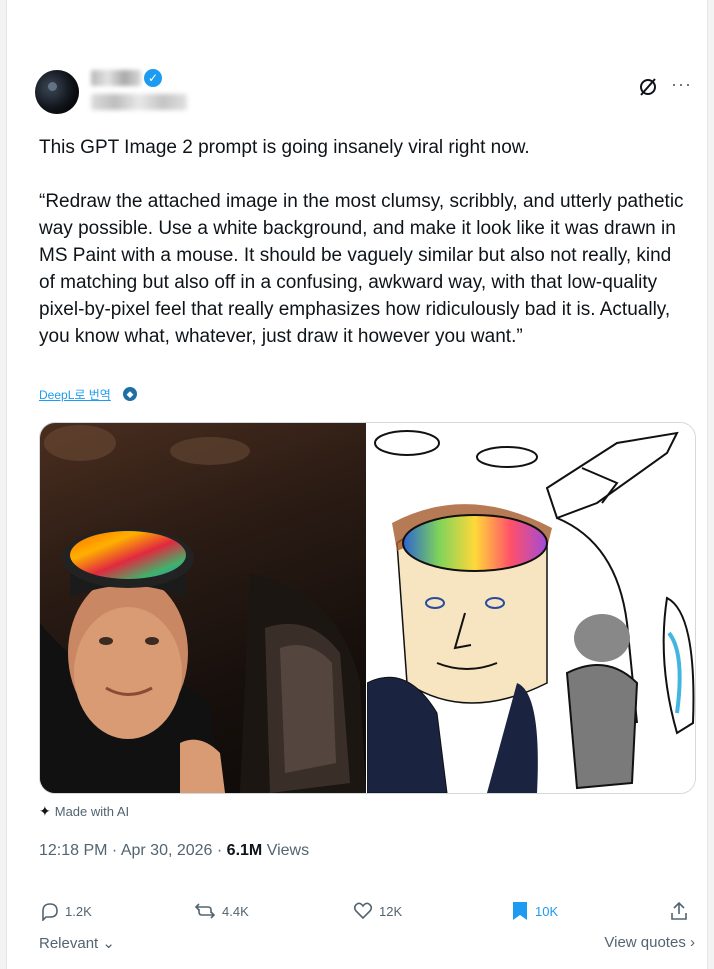  What do you see at coordinates (235, 911) in the screenshot?
I see `repost-count: 4.4K` at bounding box center [235, 911].